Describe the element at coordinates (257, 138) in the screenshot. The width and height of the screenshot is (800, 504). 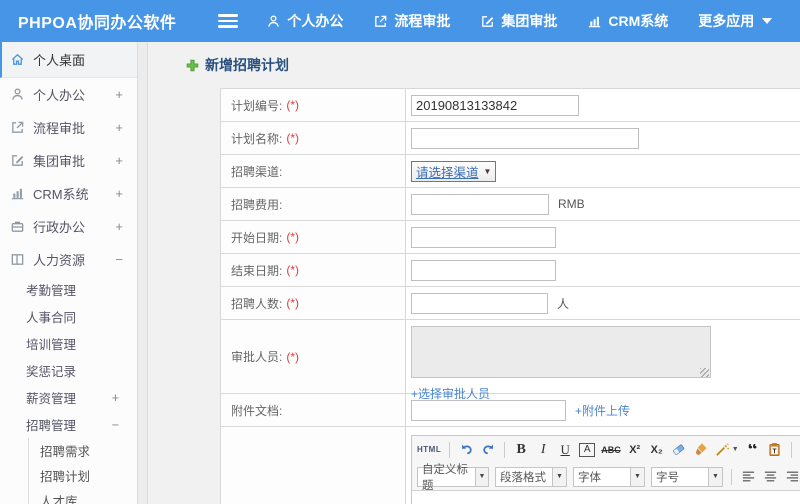
I see `field-label: 计划名称:` at that location.